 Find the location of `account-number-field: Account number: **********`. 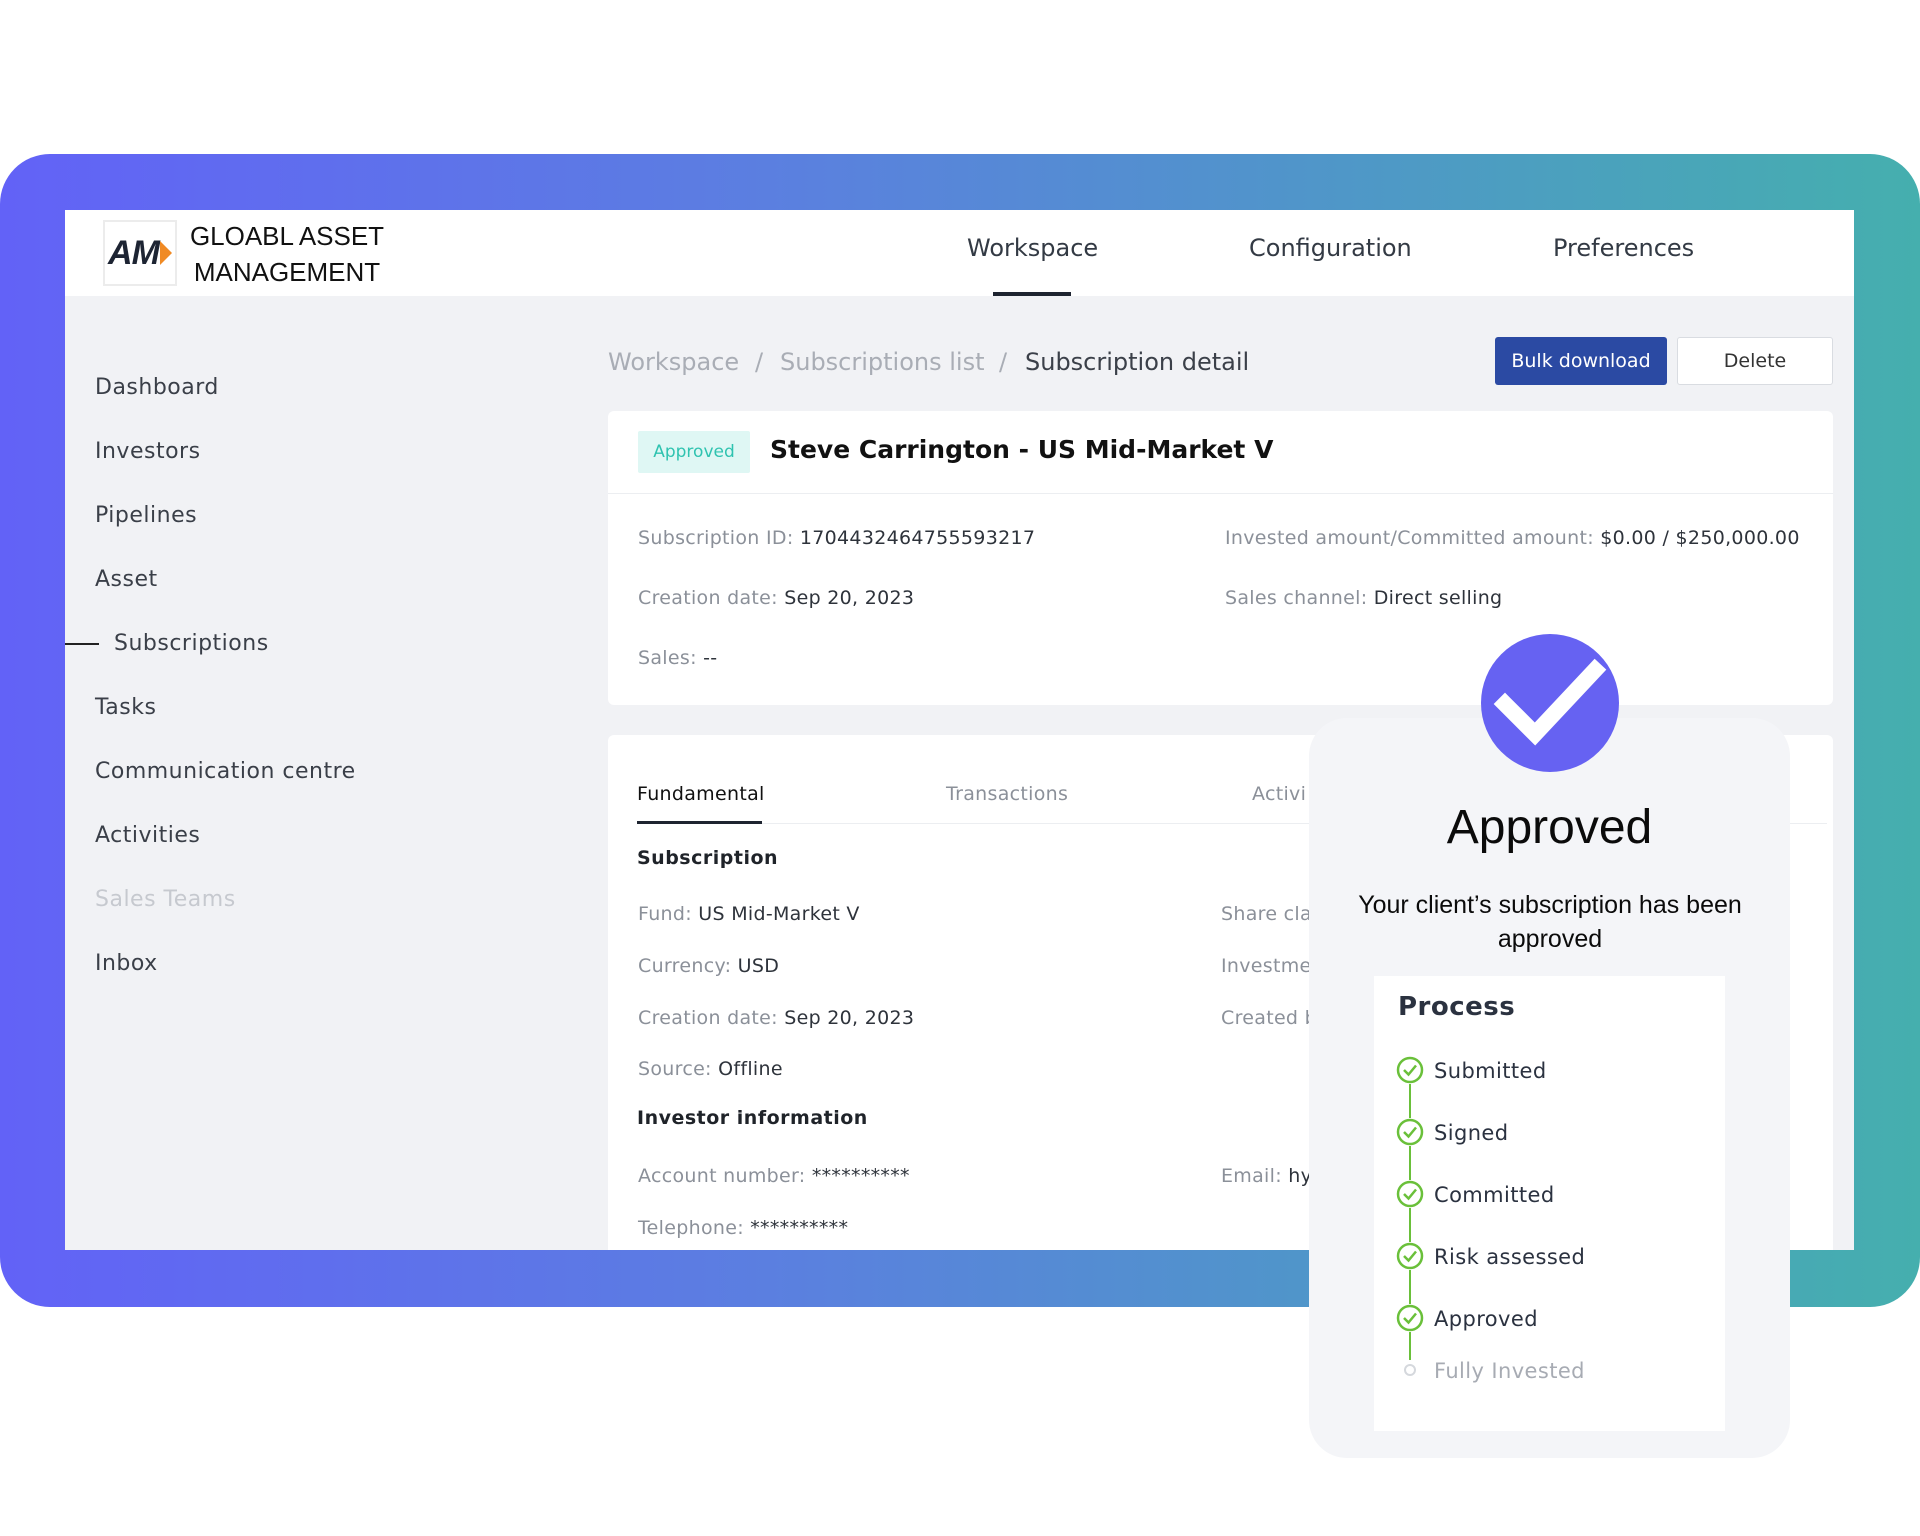

account-number-field: Account number: ********** is located at coordinates (774, 1176).